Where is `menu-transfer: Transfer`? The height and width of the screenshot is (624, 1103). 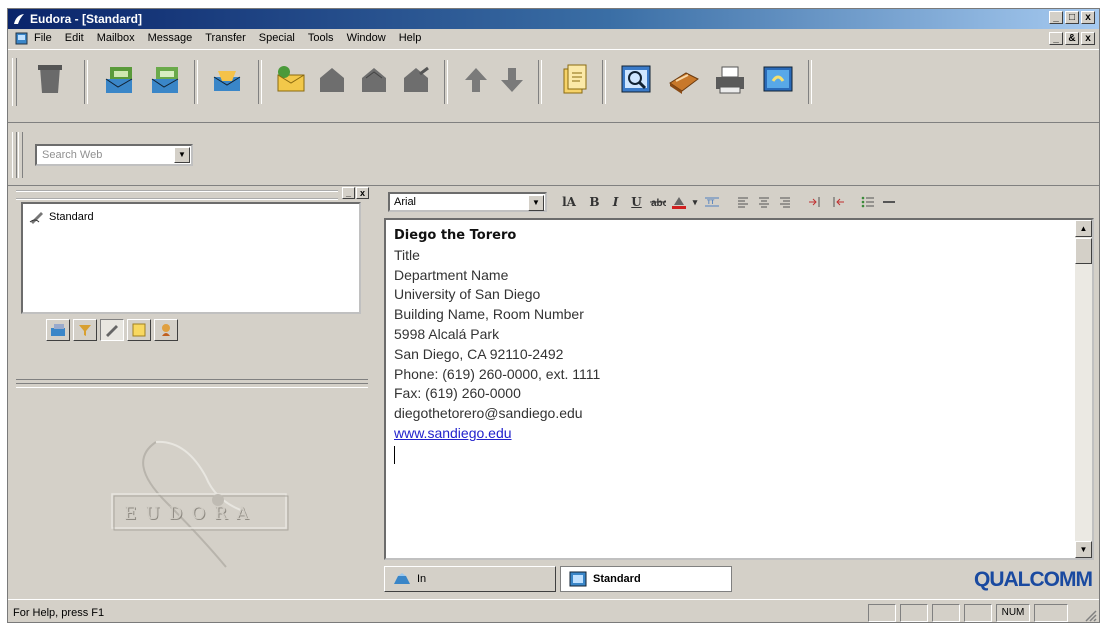 menu-transfer: Transfer is located at coordinates (225, 38).